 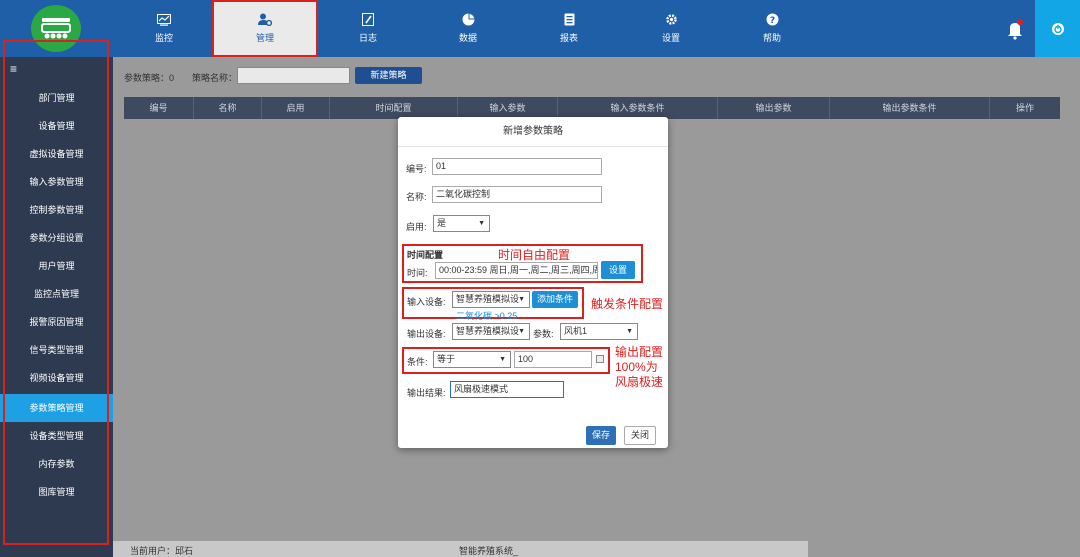 I want to click on column-header-name: 名称, so click(x=228, y=108).